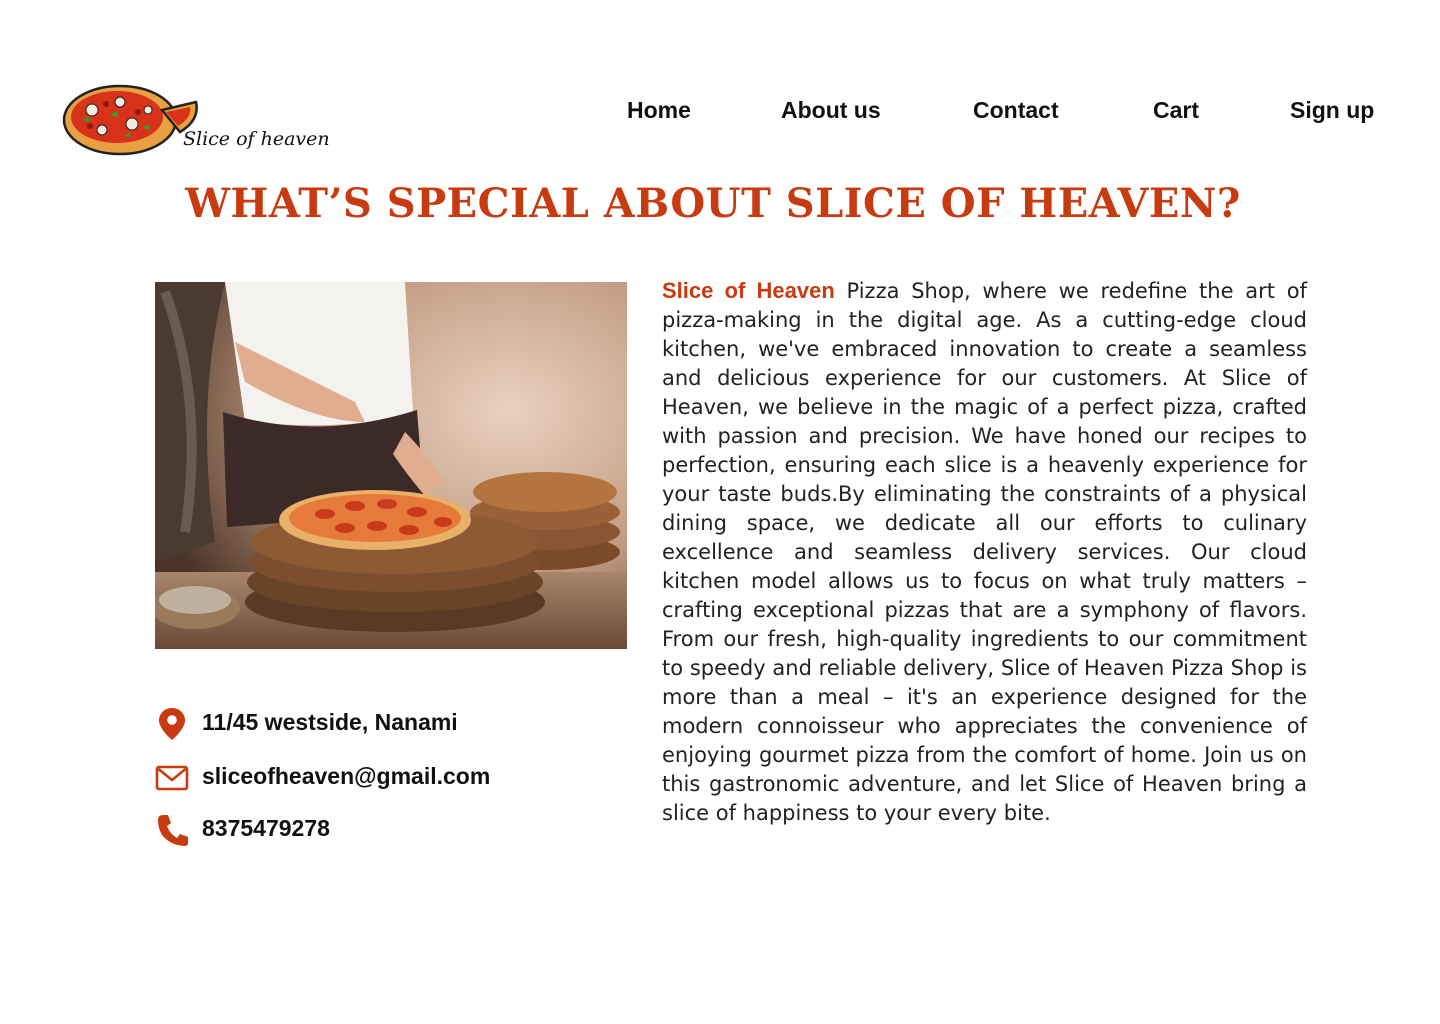 This screenshot has width=1440, height=1024. I want to click on brand-logo: Slice of heaven, so click(202, 120).